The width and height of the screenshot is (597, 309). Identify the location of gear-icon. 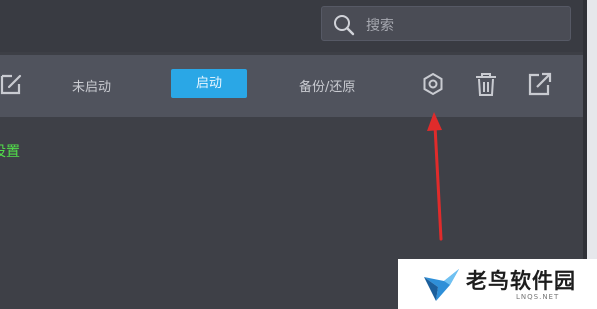
(433, 84).